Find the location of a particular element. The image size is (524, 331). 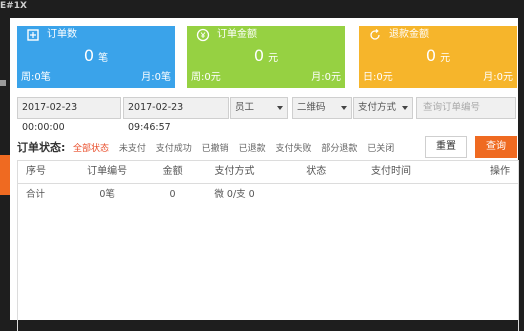

total-label: 合计 is located at coordinates (36, 194).